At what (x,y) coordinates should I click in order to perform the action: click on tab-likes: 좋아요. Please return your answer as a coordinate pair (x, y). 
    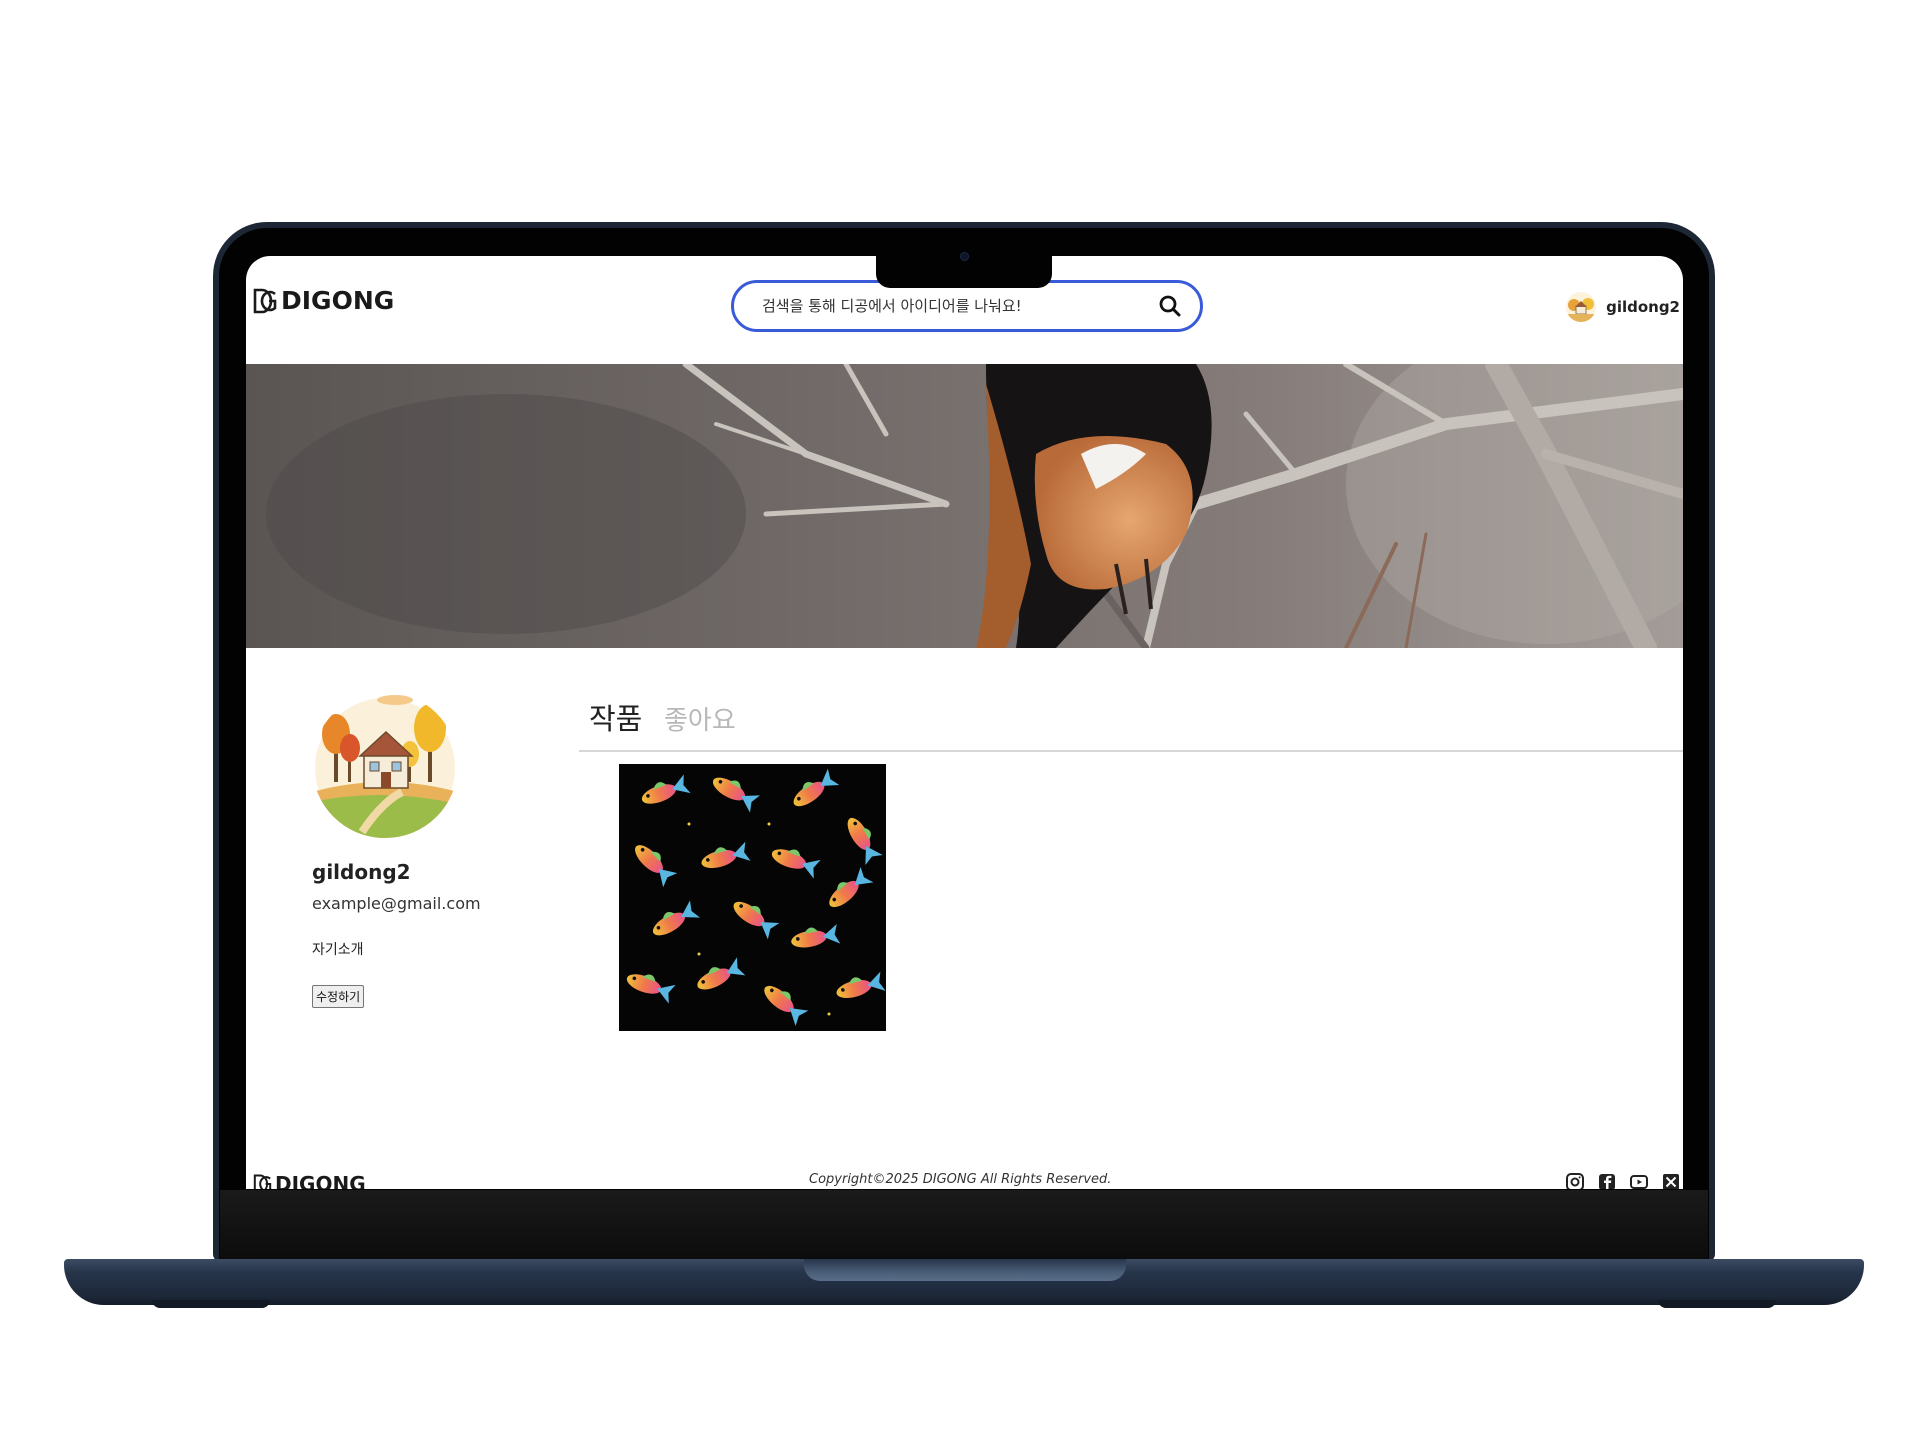
    Looking at the image, I should click on (700, 718).